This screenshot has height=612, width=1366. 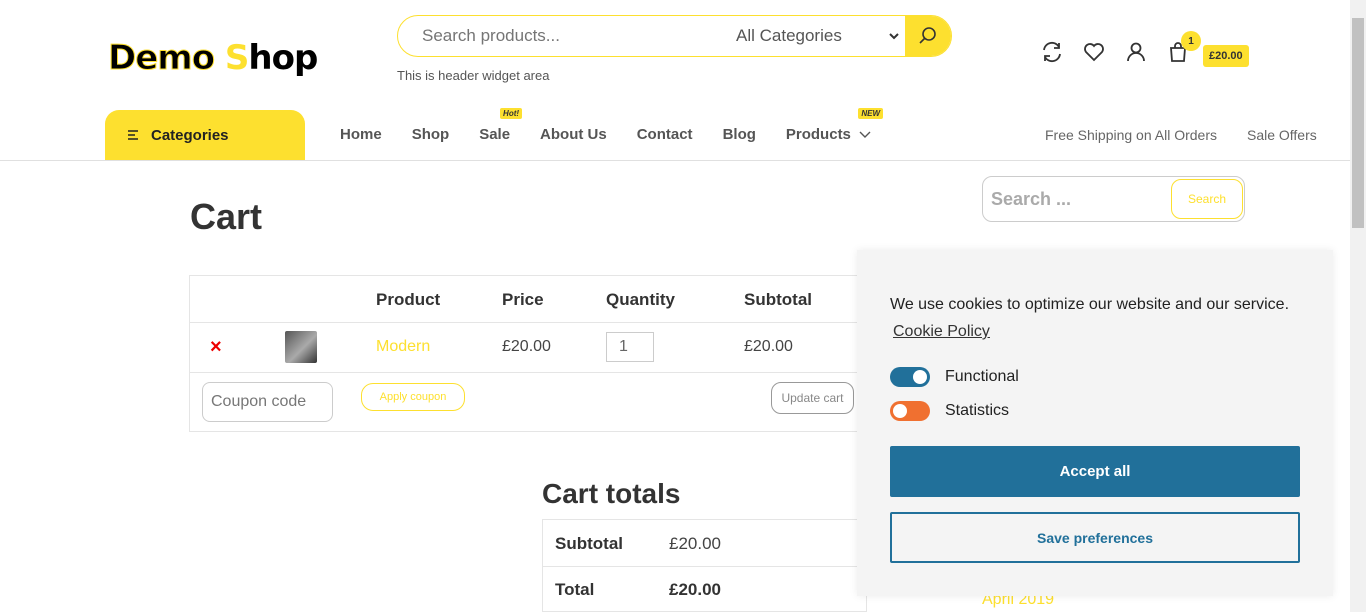 I want to click on nav-divider, so click(x=675, y=160).